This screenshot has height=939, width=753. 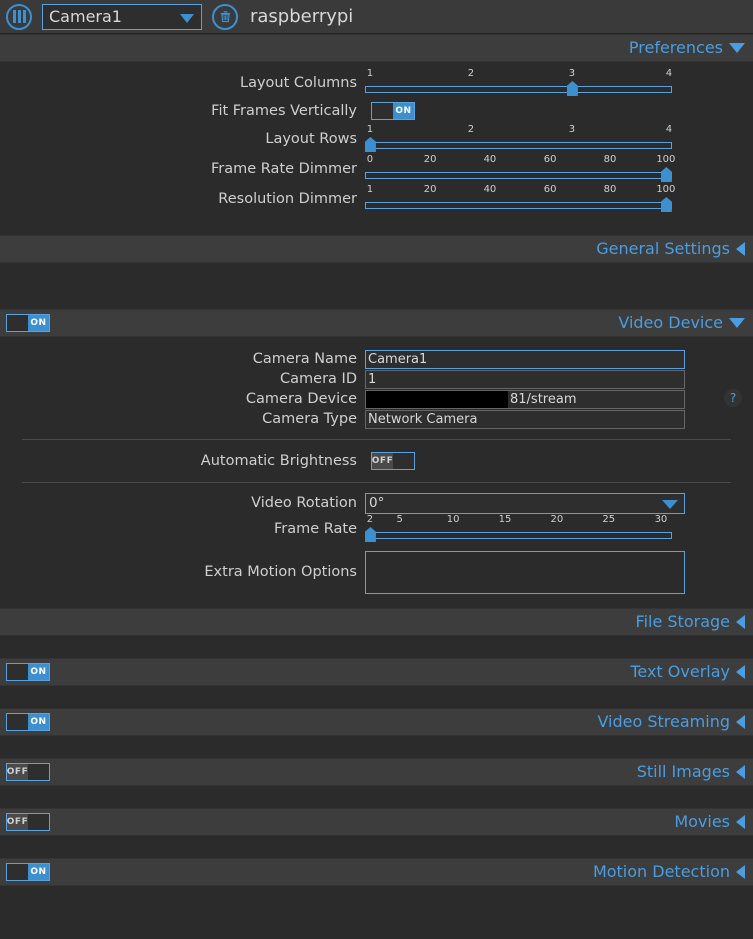 I want to click on section-title-text-overlay: Text Overlay, so click(x=683, y=672).